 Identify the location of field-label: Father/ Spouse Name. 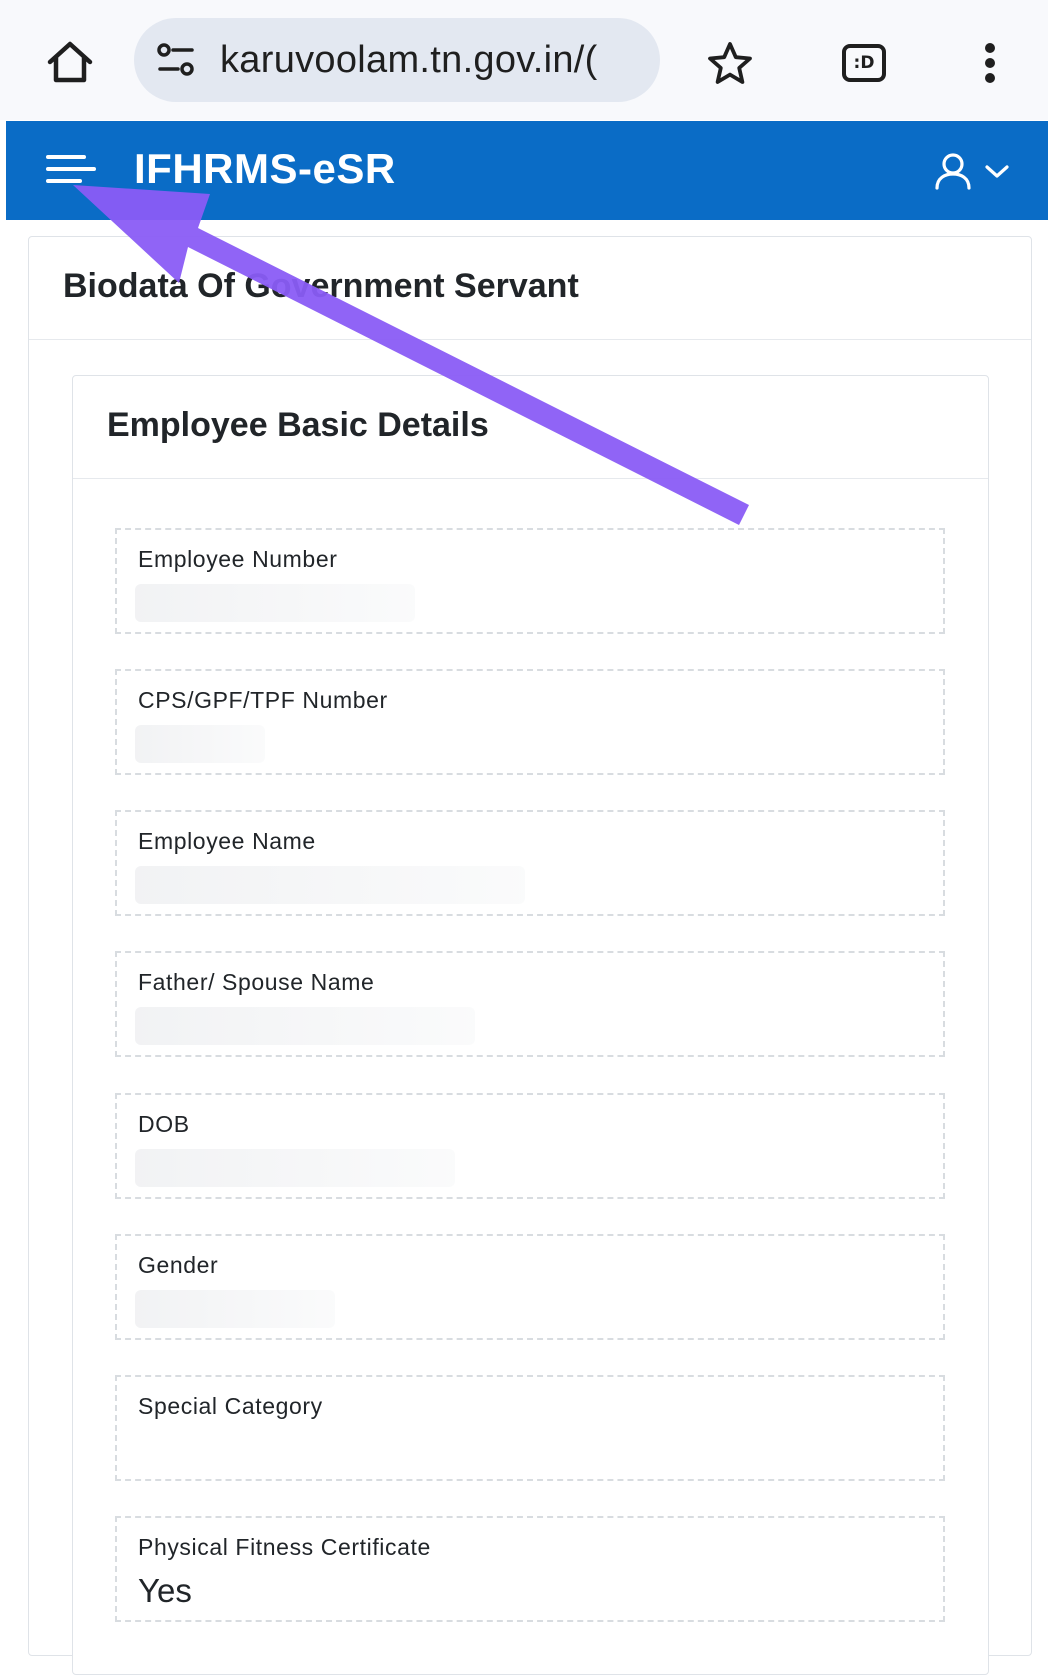
(256, 982).